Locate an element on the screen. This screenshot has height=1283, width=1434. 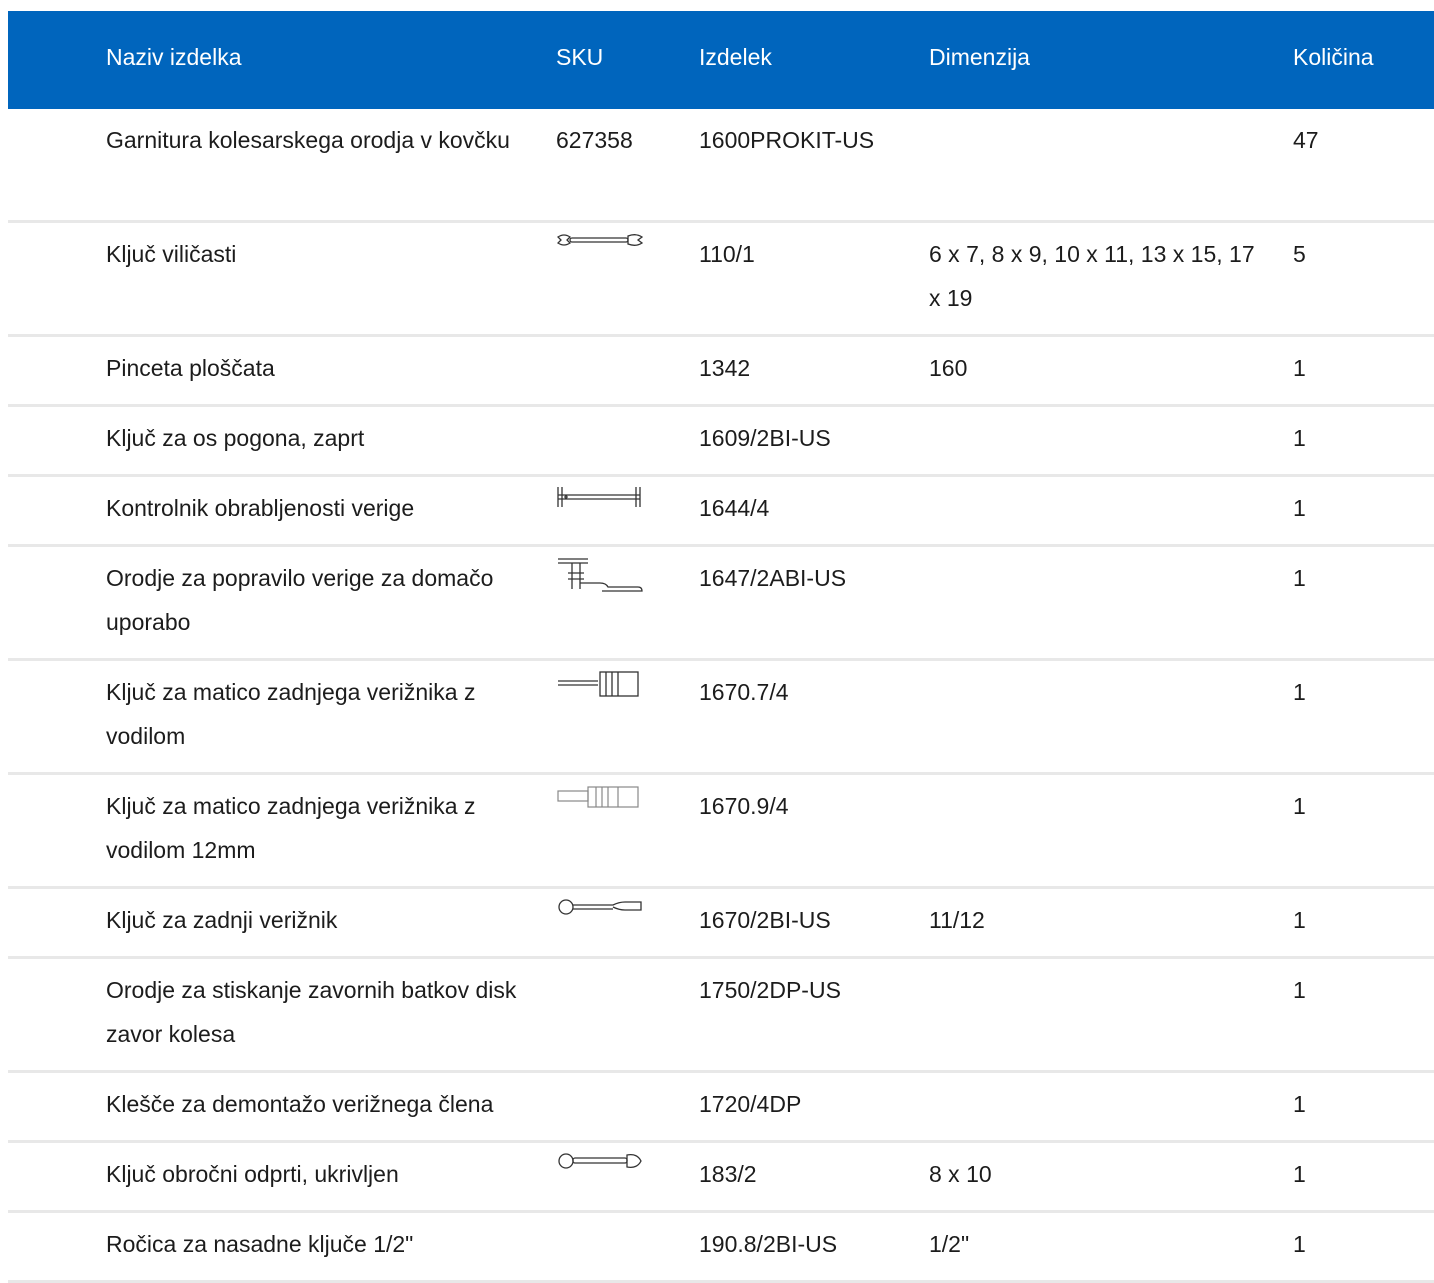
product-dimension: 6 x 7, 8 x 9, 10 x 11, 13 x 15, 17 x 19 is located at coordinates (1092, 276).